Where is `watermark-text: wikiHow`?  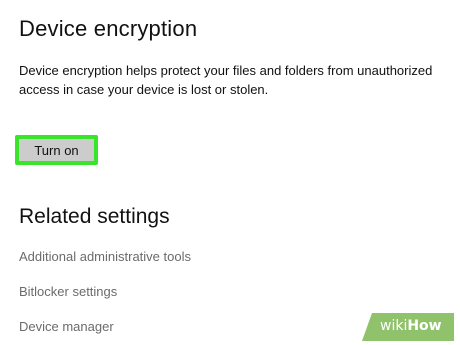 watermark-text: wikiHow is located at coordinates (411, 326).